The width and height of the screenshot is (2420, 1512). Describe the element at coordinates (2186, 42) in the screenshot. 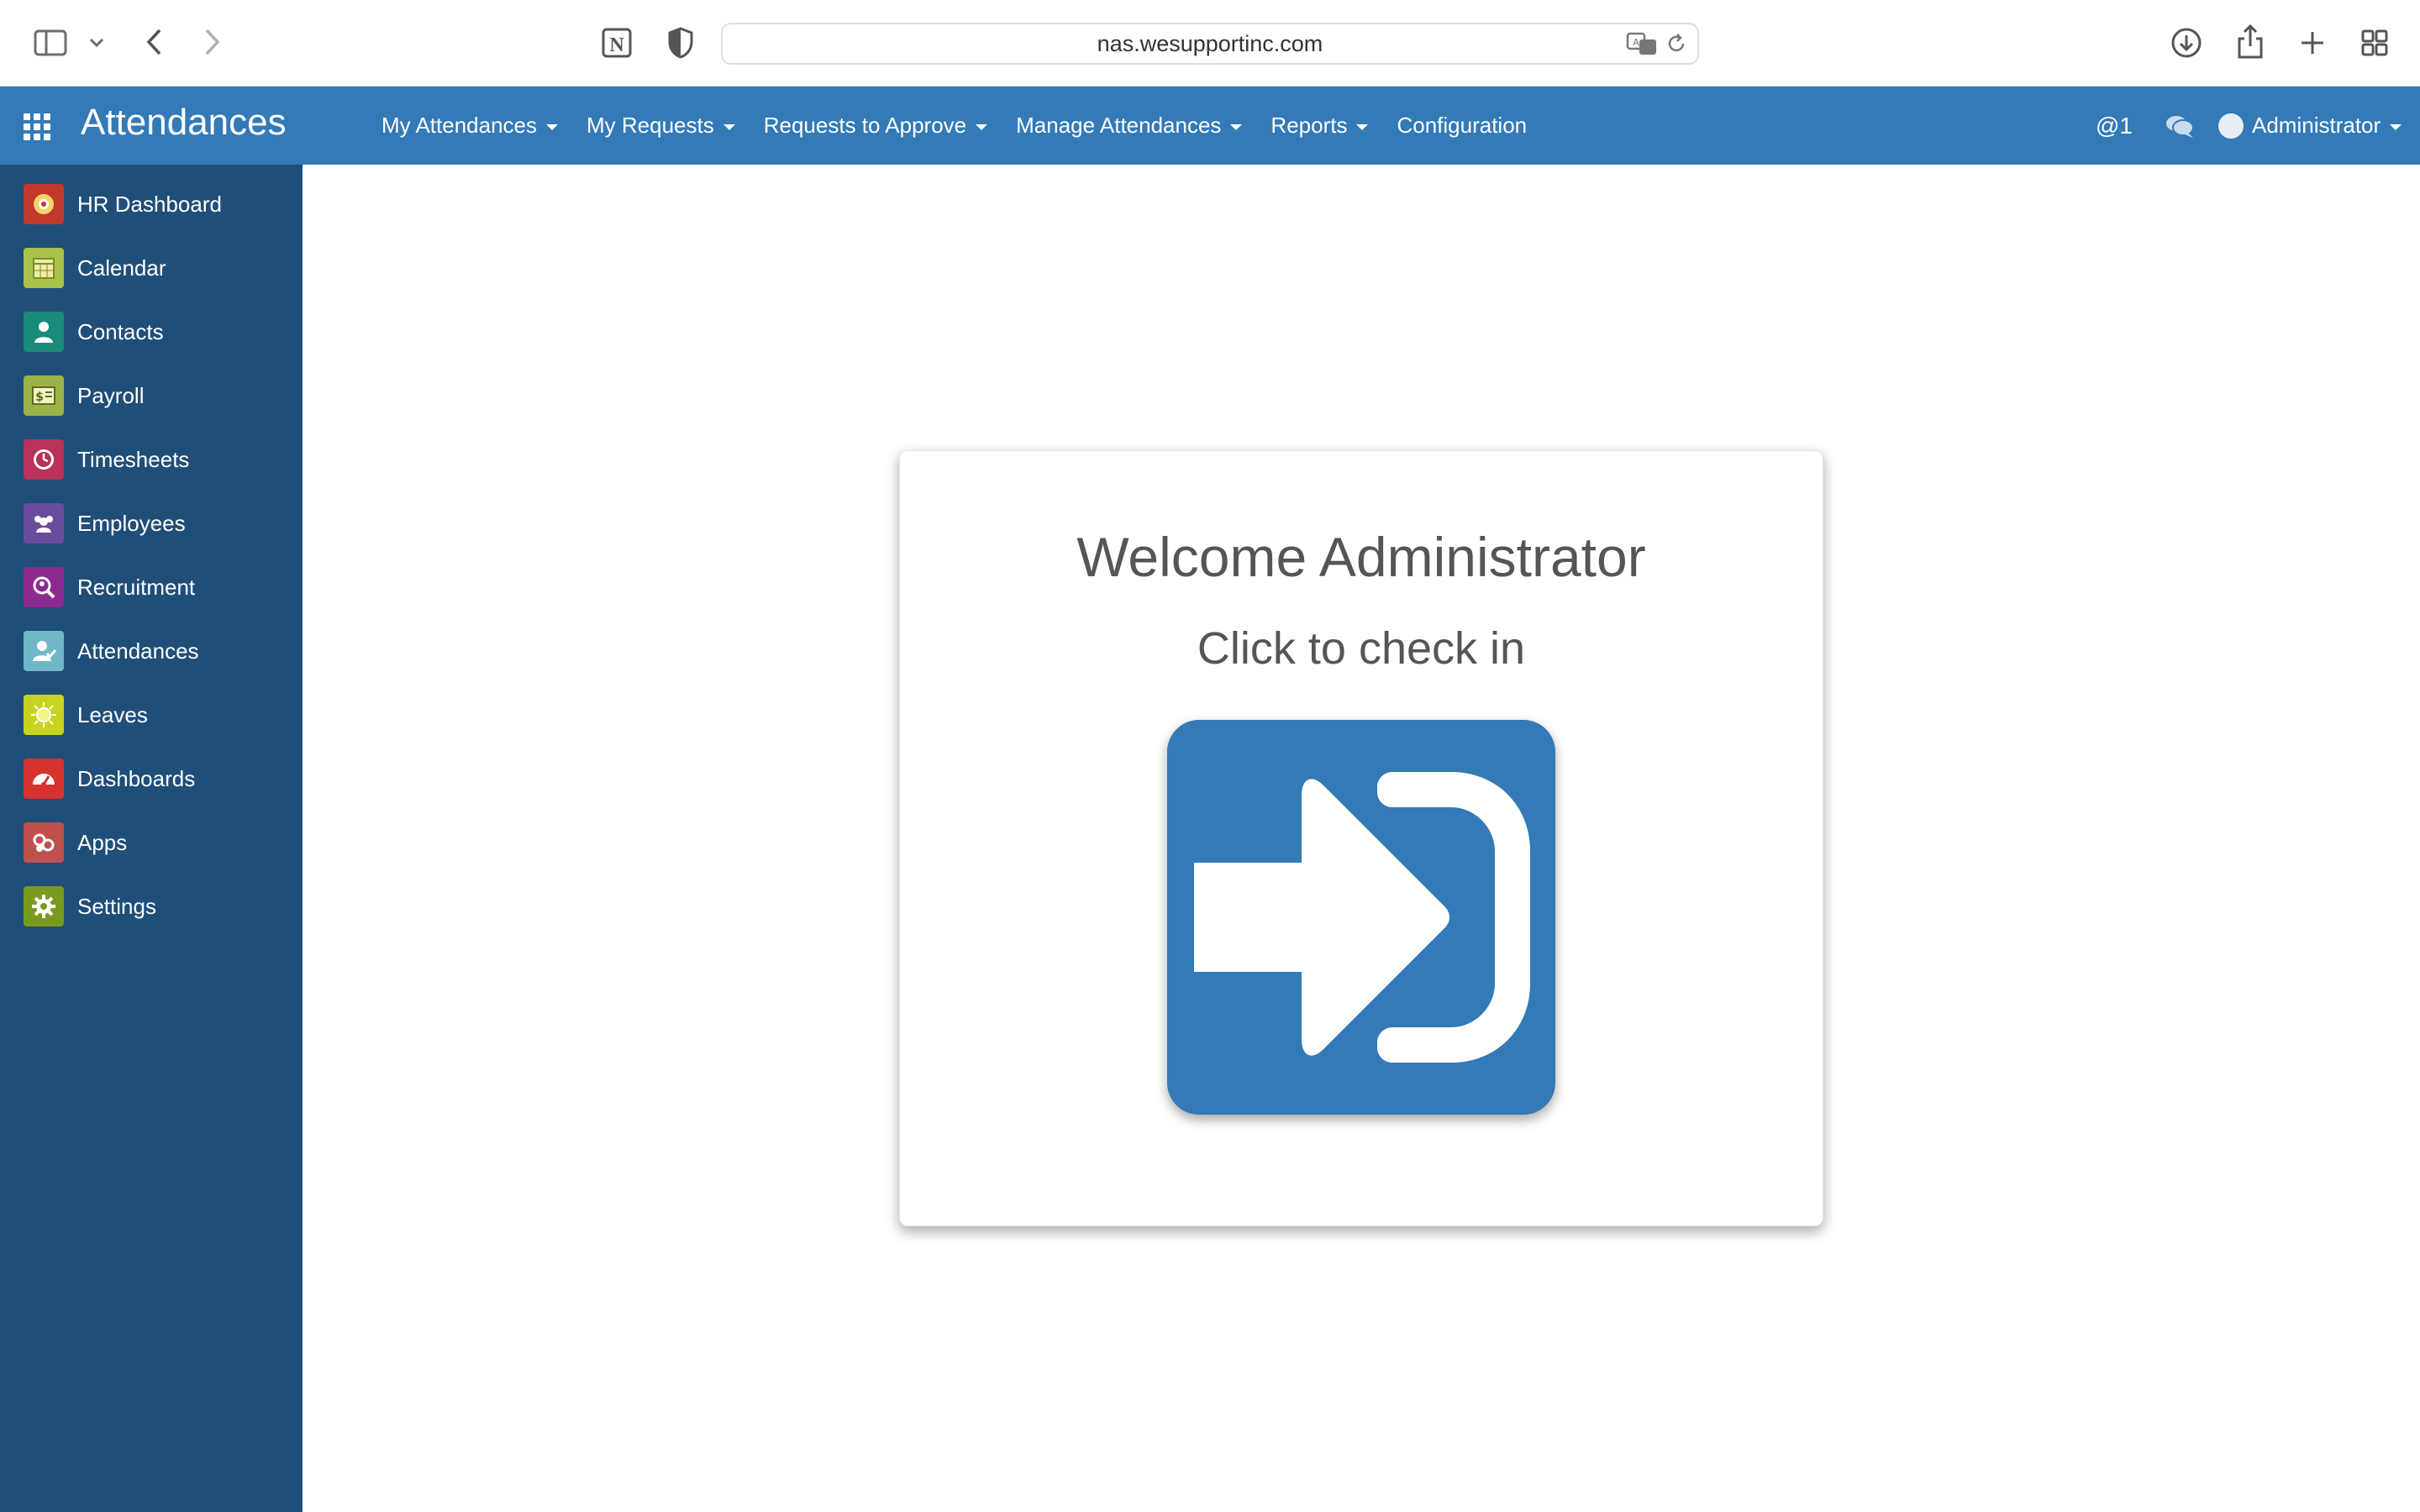

I see `download-icon` at that location.